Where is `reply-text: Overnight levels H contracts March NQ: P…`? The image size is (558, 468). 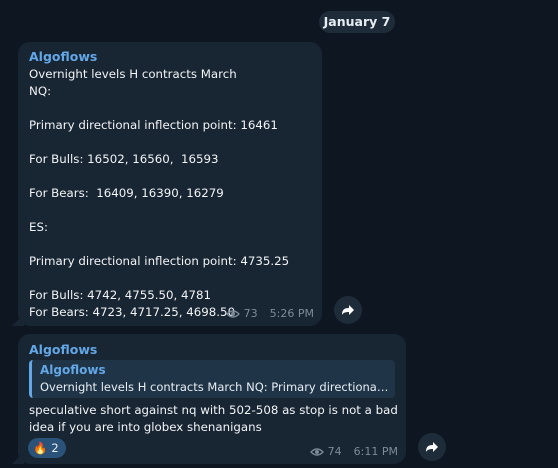 reply-text: Overnight levels H contracts March NQ: P… is located at coordinates (215, 387).